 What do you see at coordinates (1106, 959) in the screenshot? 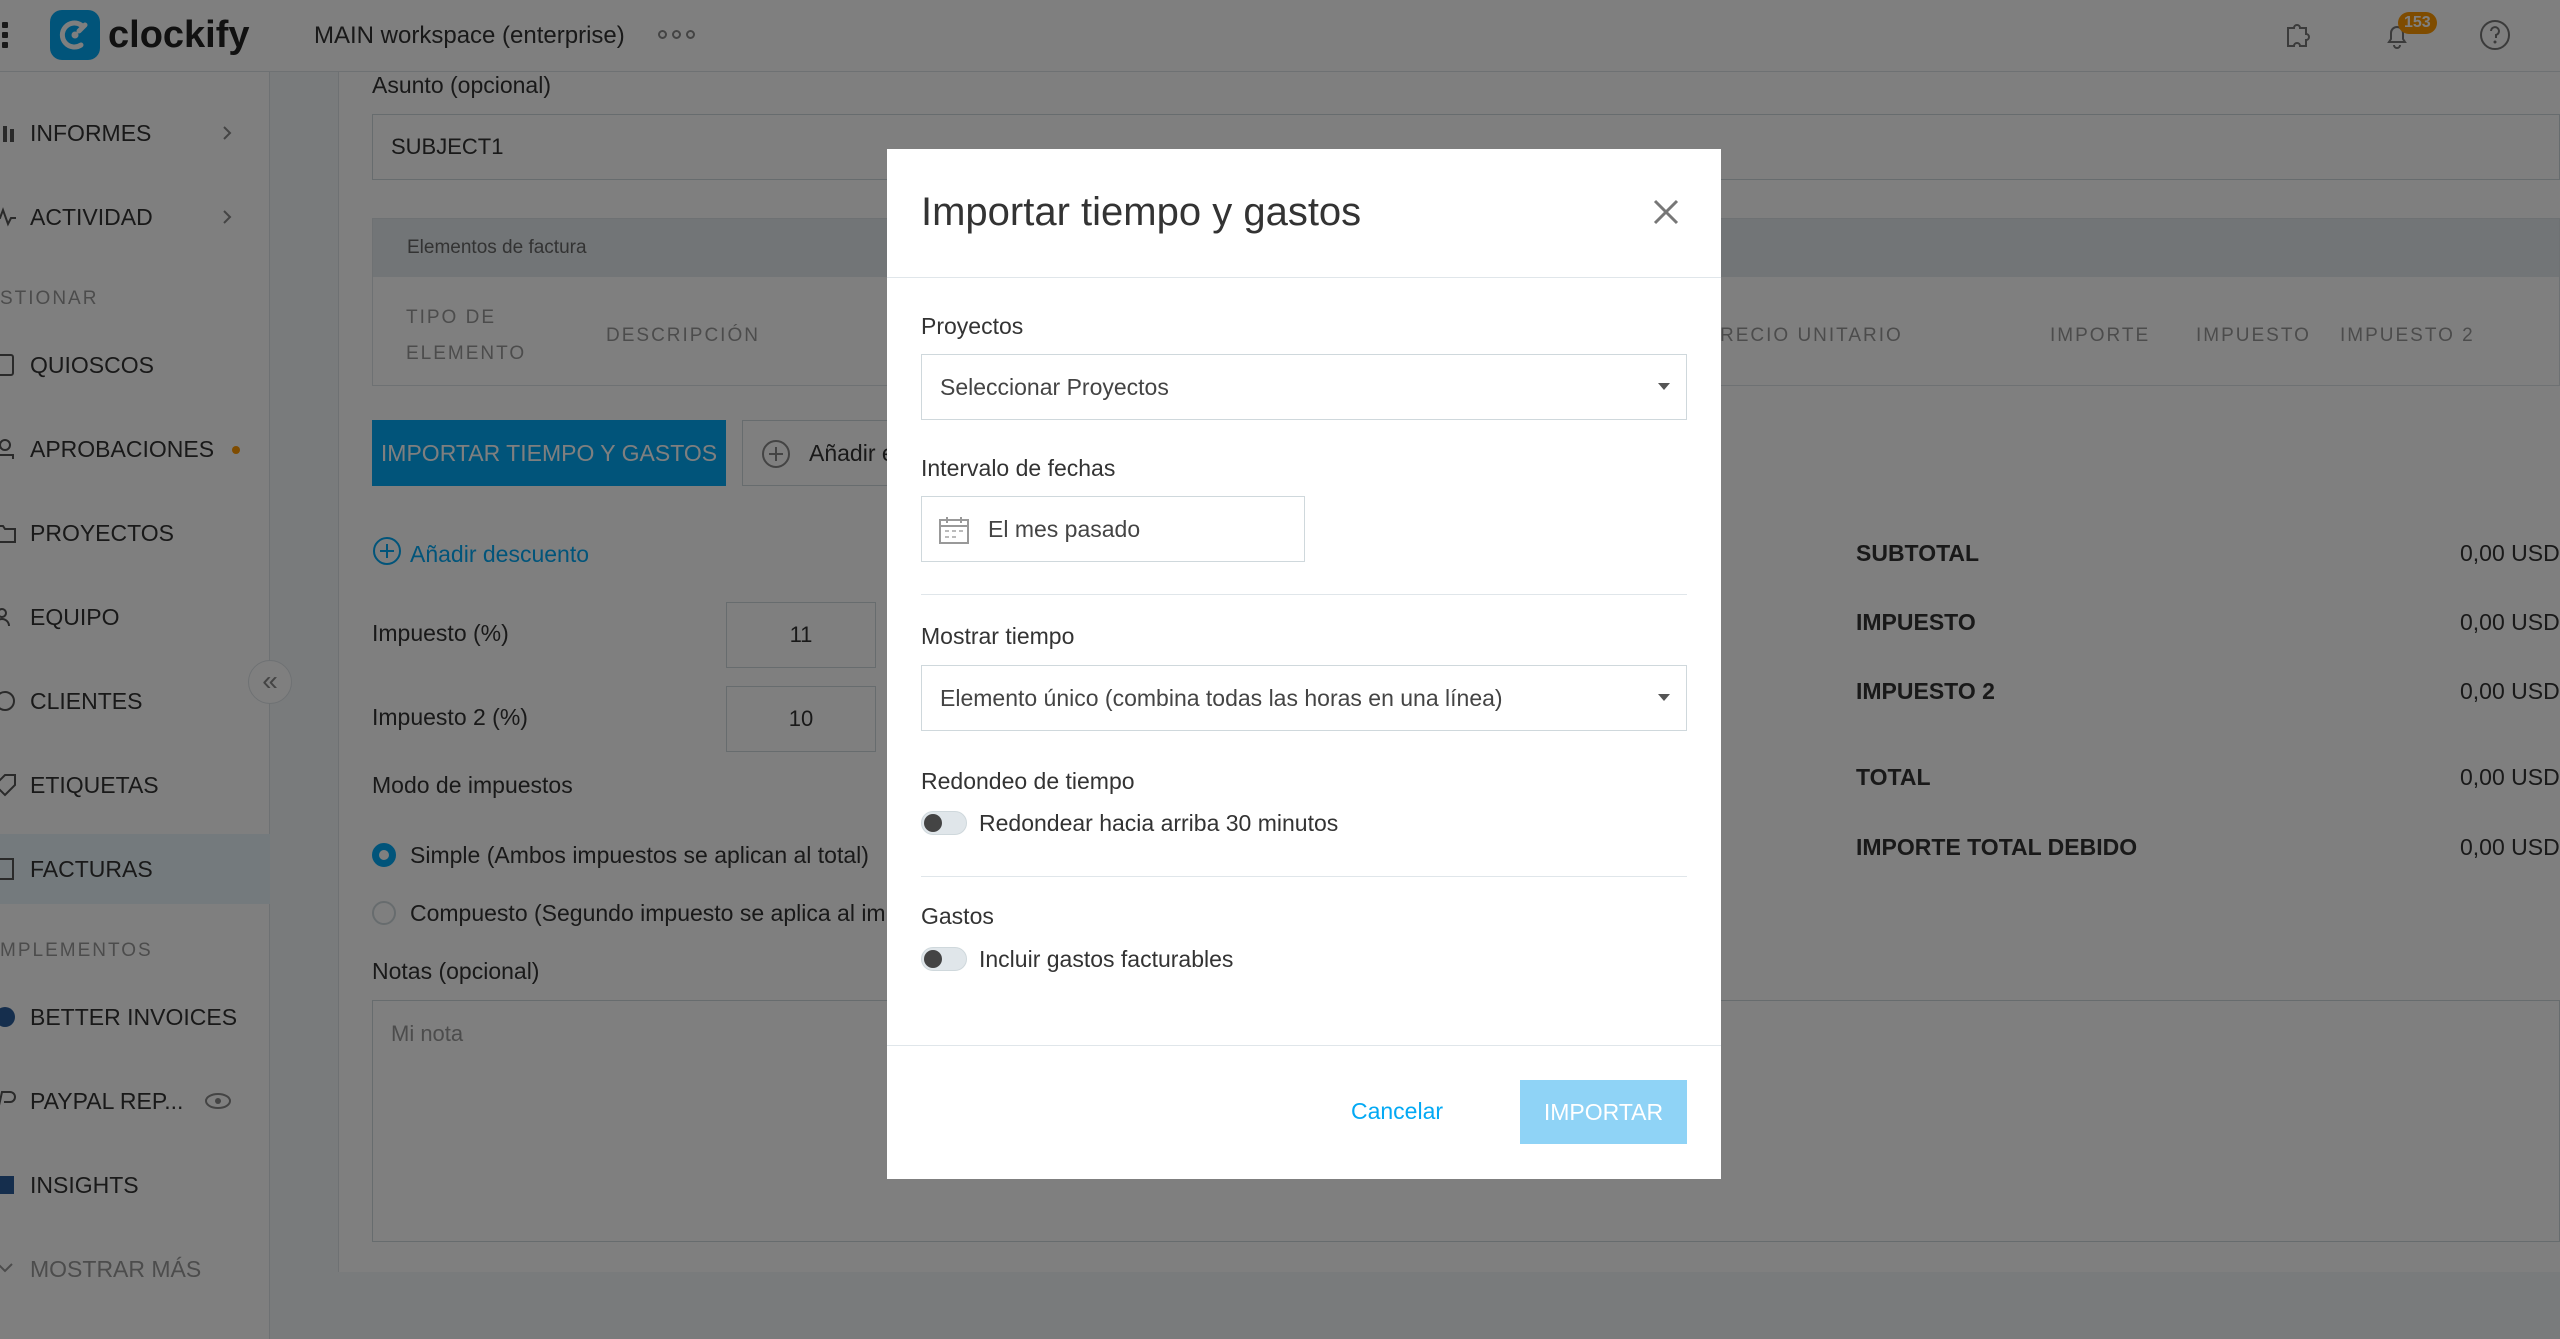
I see `expenses-toggle-label: Incluir gastos facturables` at bounding box center [1106, 959].